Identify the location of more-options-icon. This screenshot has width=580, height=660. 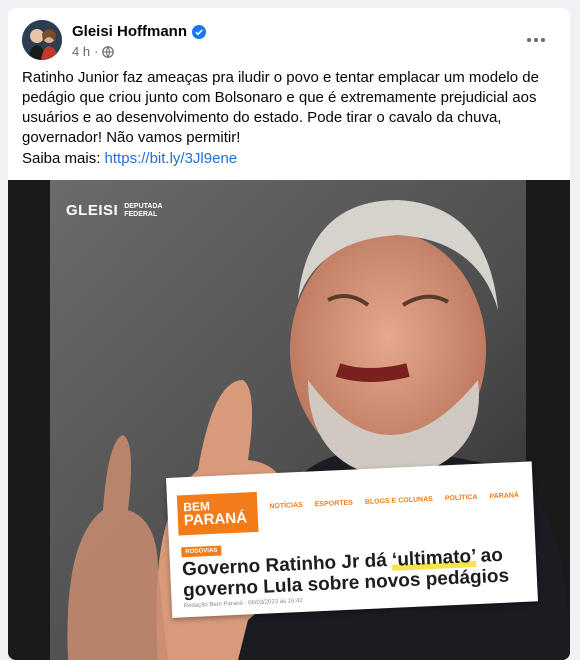
(536, 40).